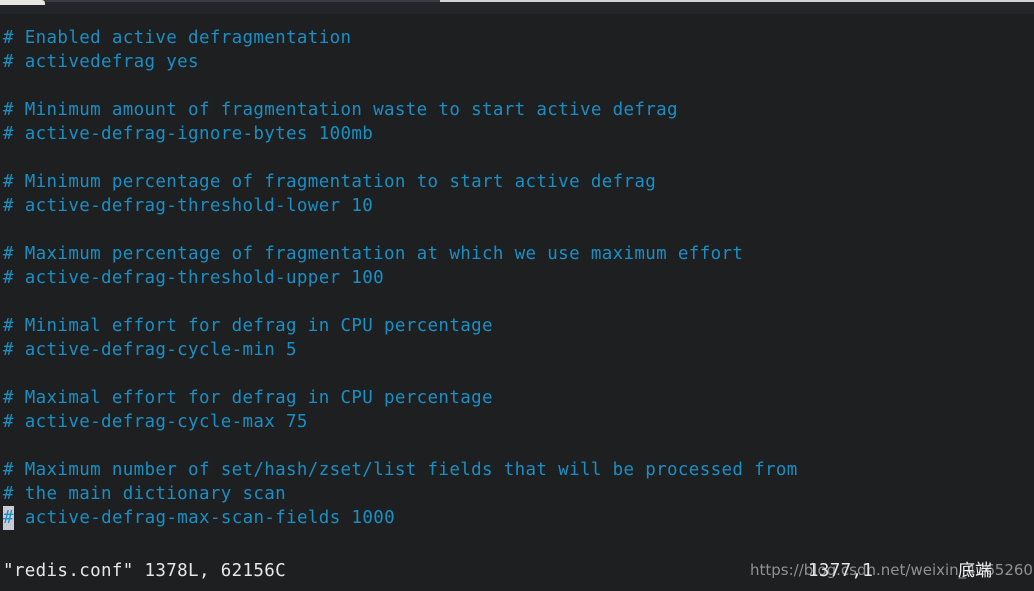 This screenshot has width=1034, height=591. Describe the element at coordinates (22, 2) in the screenshot. I see `browser-tab-sliver` at that location.